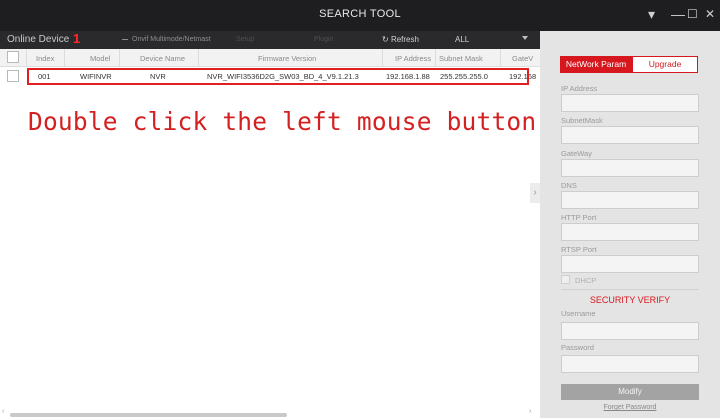  I want to click on password-field, so click(630, 364).